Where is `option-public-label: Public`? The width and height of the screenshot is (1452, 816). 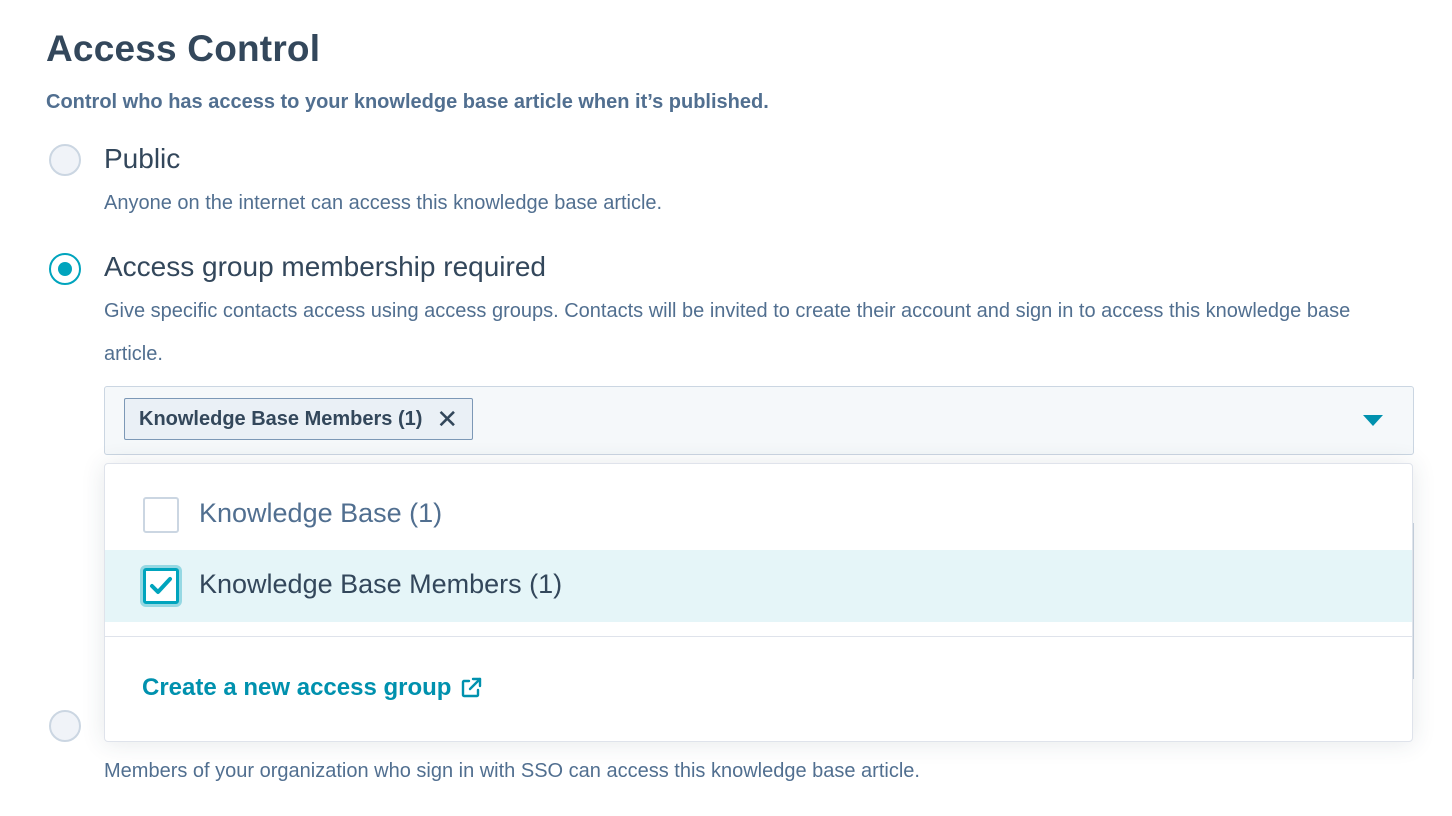
option-public-label: Public is located at coordinates (142, 159).